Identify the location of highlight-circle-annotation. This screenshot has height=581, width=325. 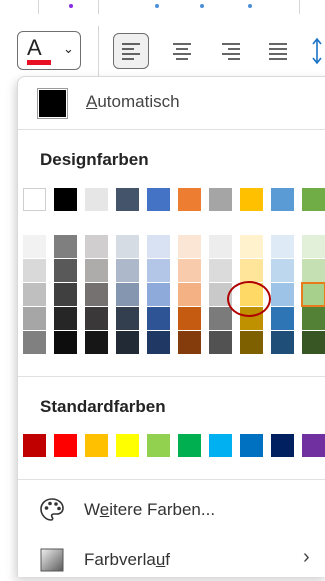
(249, 299).